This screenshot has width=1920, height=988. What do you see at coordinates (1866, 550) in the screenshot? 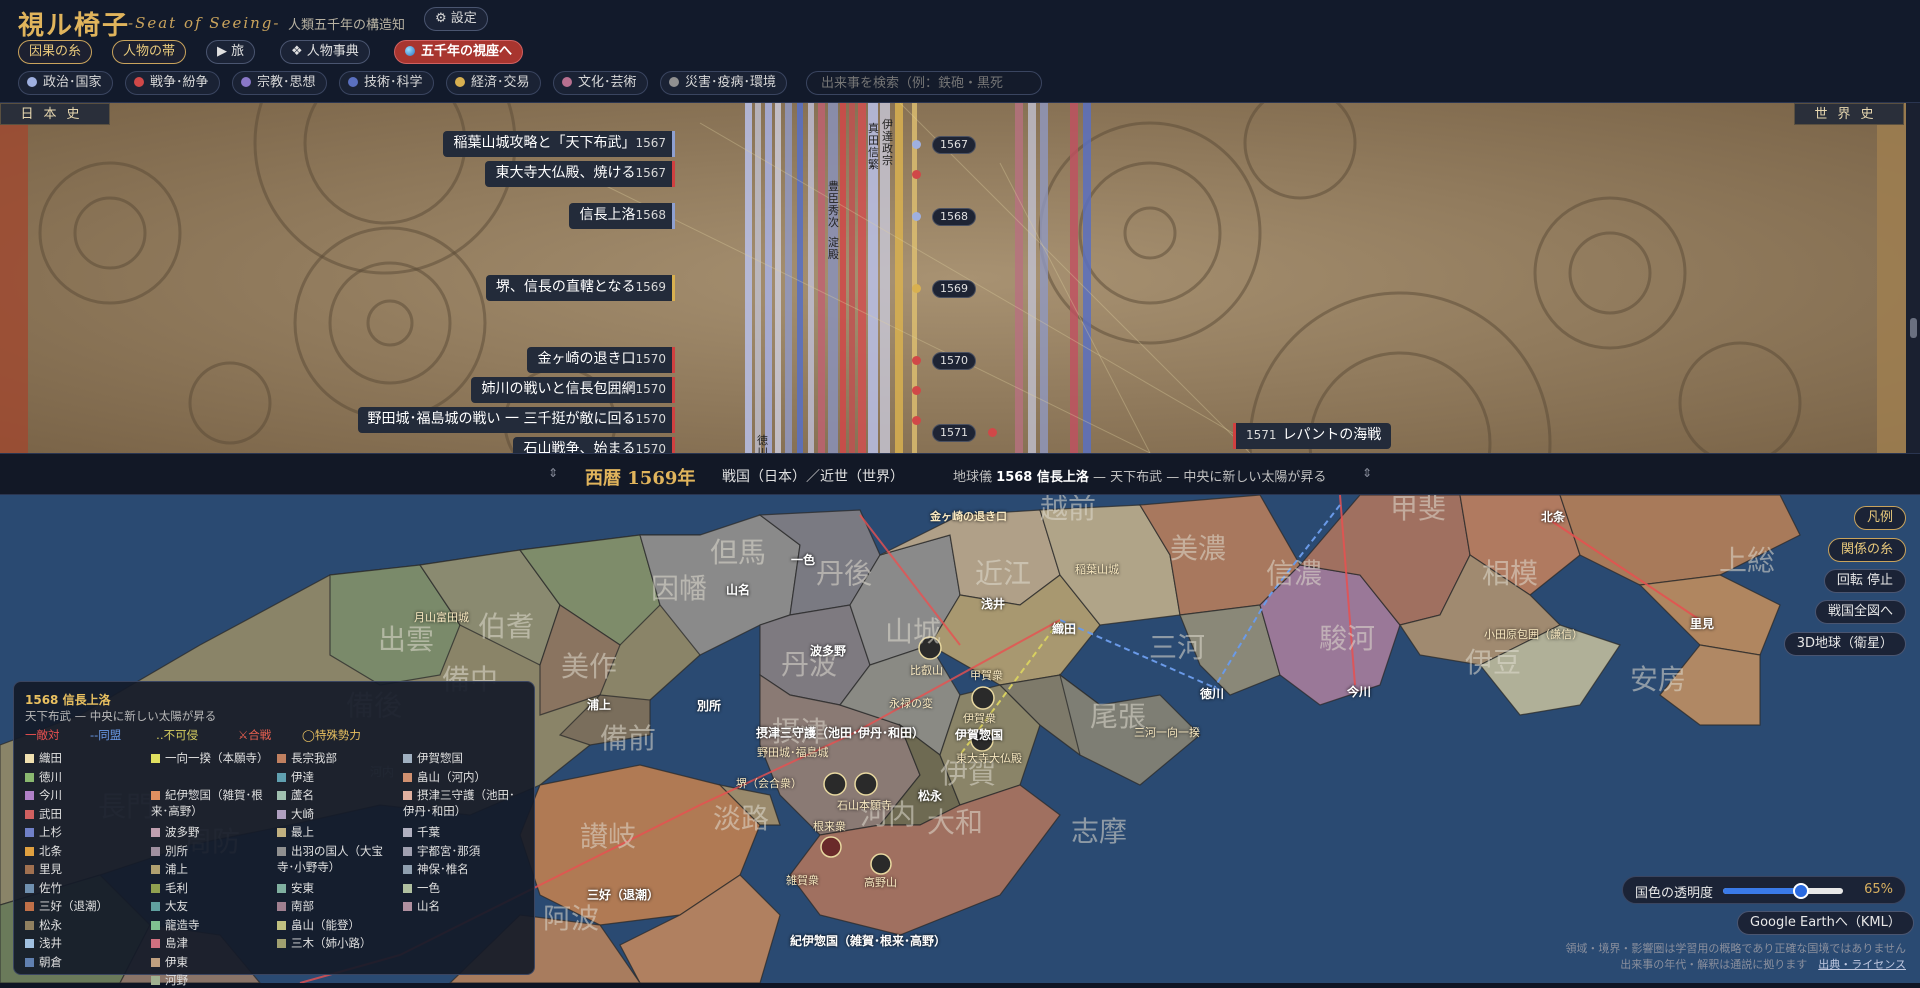
I see `relations-button: 関係の糸` at bounding box center [1866, 550].